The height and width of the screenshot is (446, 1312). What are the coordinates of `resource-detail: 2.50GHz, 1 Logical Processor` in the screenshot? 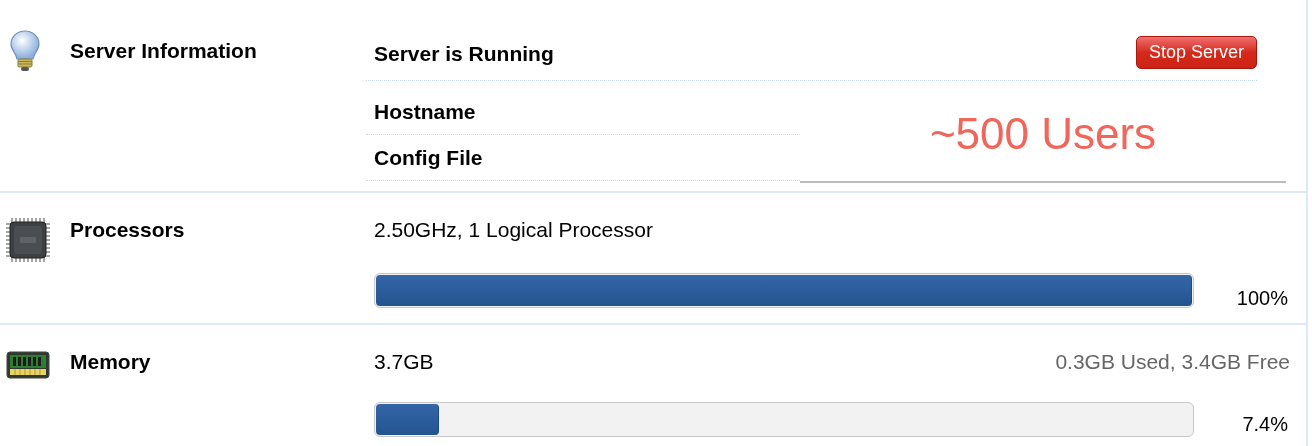 It's located at (513, 230).